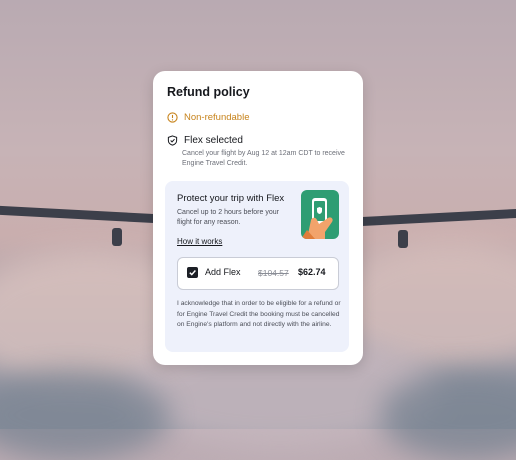 This screenshot has height=460, width=516. I want to click on add-flex-checkbox, so click(192, 272).